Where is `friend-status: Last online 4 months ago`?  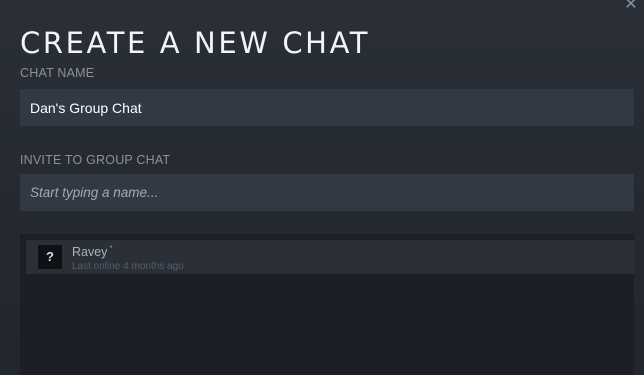 friend-status: Last online 4 months ago is located at coordinates (128, 266).